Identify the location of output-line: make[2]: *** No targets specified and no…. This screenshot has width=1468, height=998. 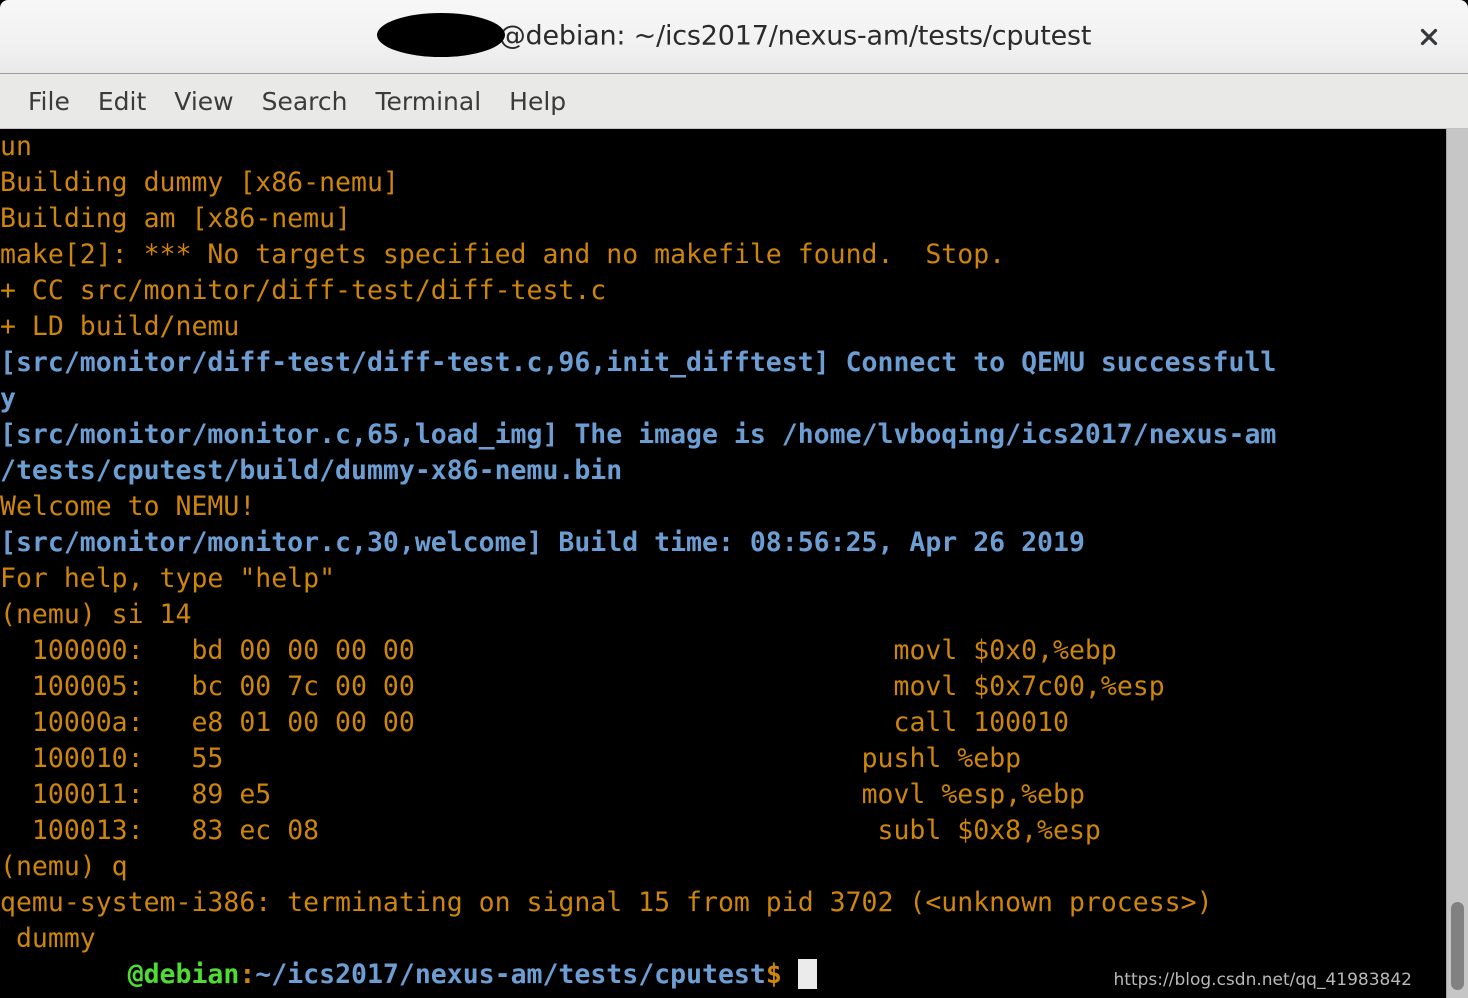
(503, 254).